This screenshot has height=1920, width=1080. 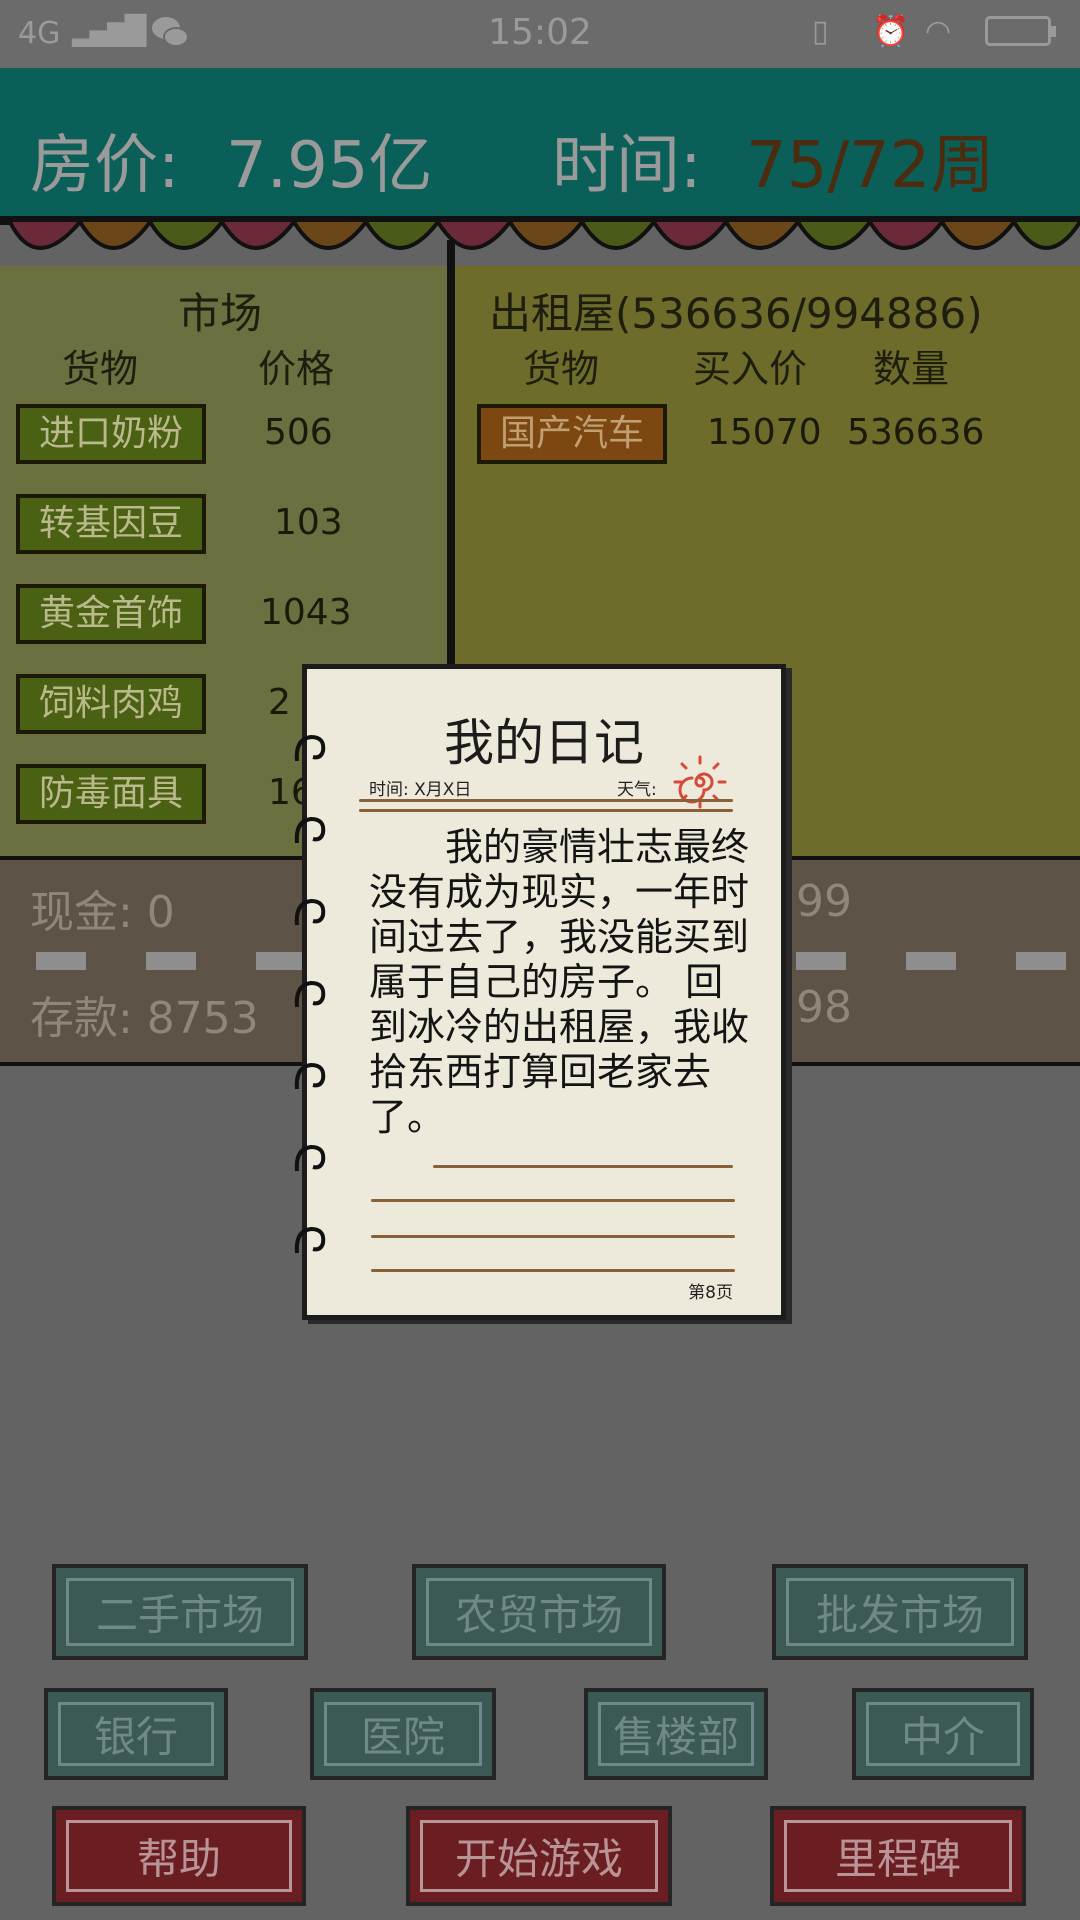 What do you see at coordinates (897, 1859) in the screenshot?
I see `button-label: 里程碑` at bounding box center [897, 1859].